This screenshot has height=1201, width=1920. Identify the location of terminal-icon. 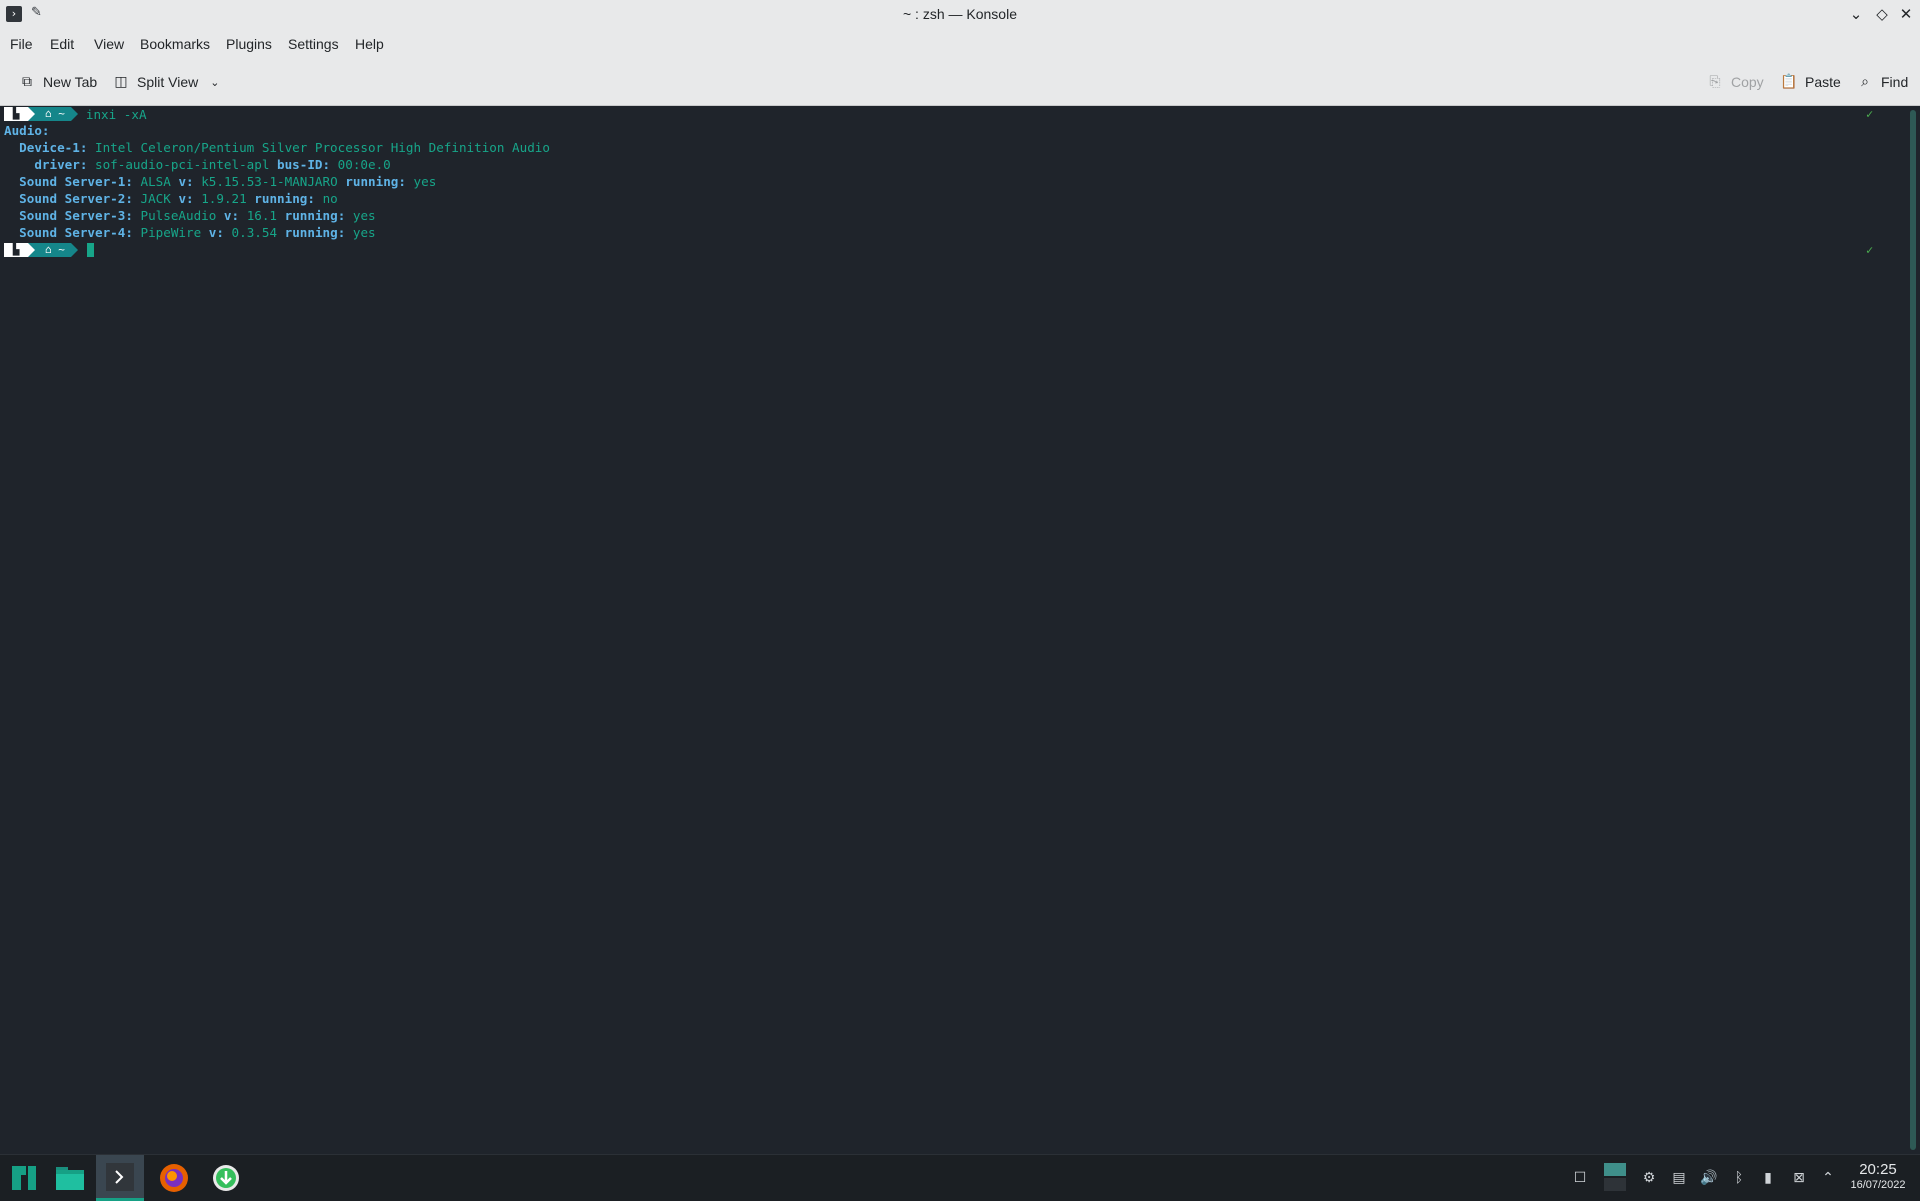
(120, 1176).